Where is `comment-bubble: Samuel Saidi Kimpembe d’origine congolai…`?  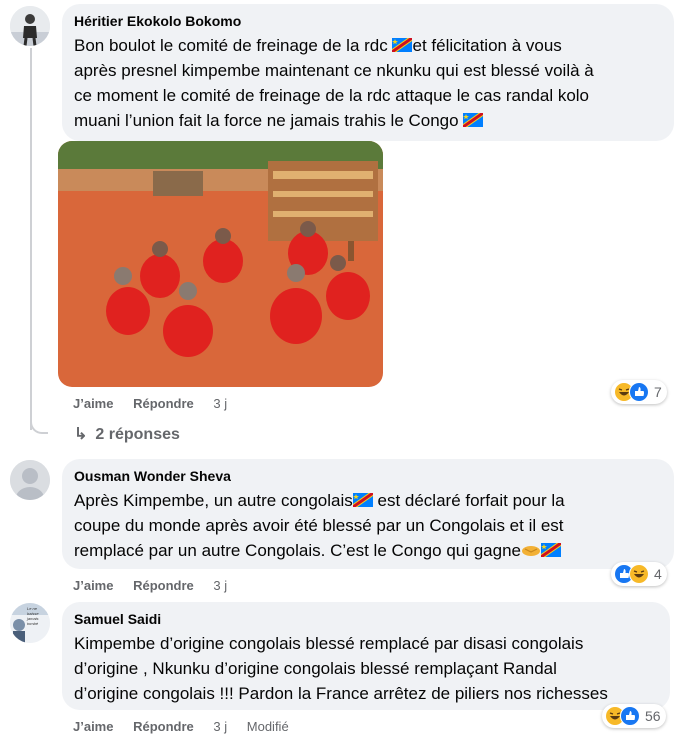 comment-bubble: Samuel Saidi Kimpembe d’origine congolai… is located at coordinates (366, 656).